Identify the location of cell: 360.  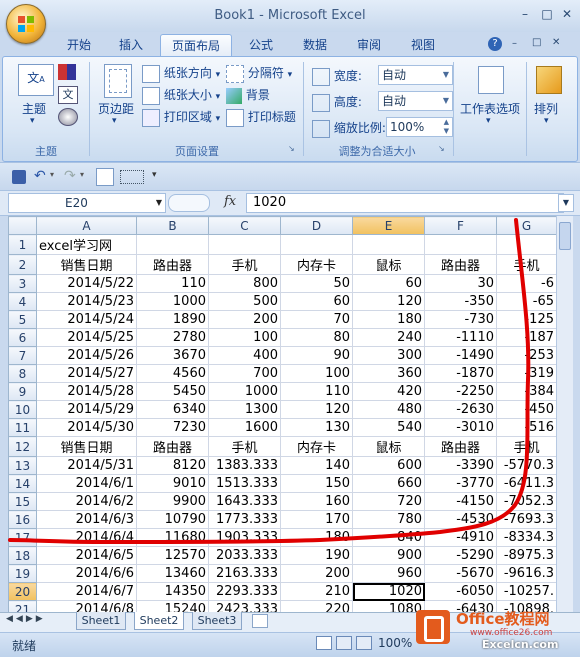
(388, 373).